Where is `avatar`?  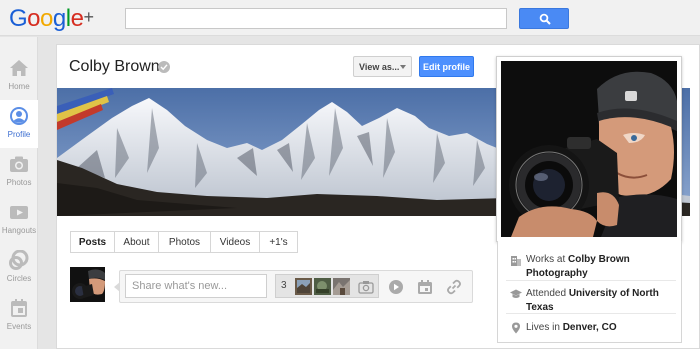
avatar is located at coordinates (87, 284).